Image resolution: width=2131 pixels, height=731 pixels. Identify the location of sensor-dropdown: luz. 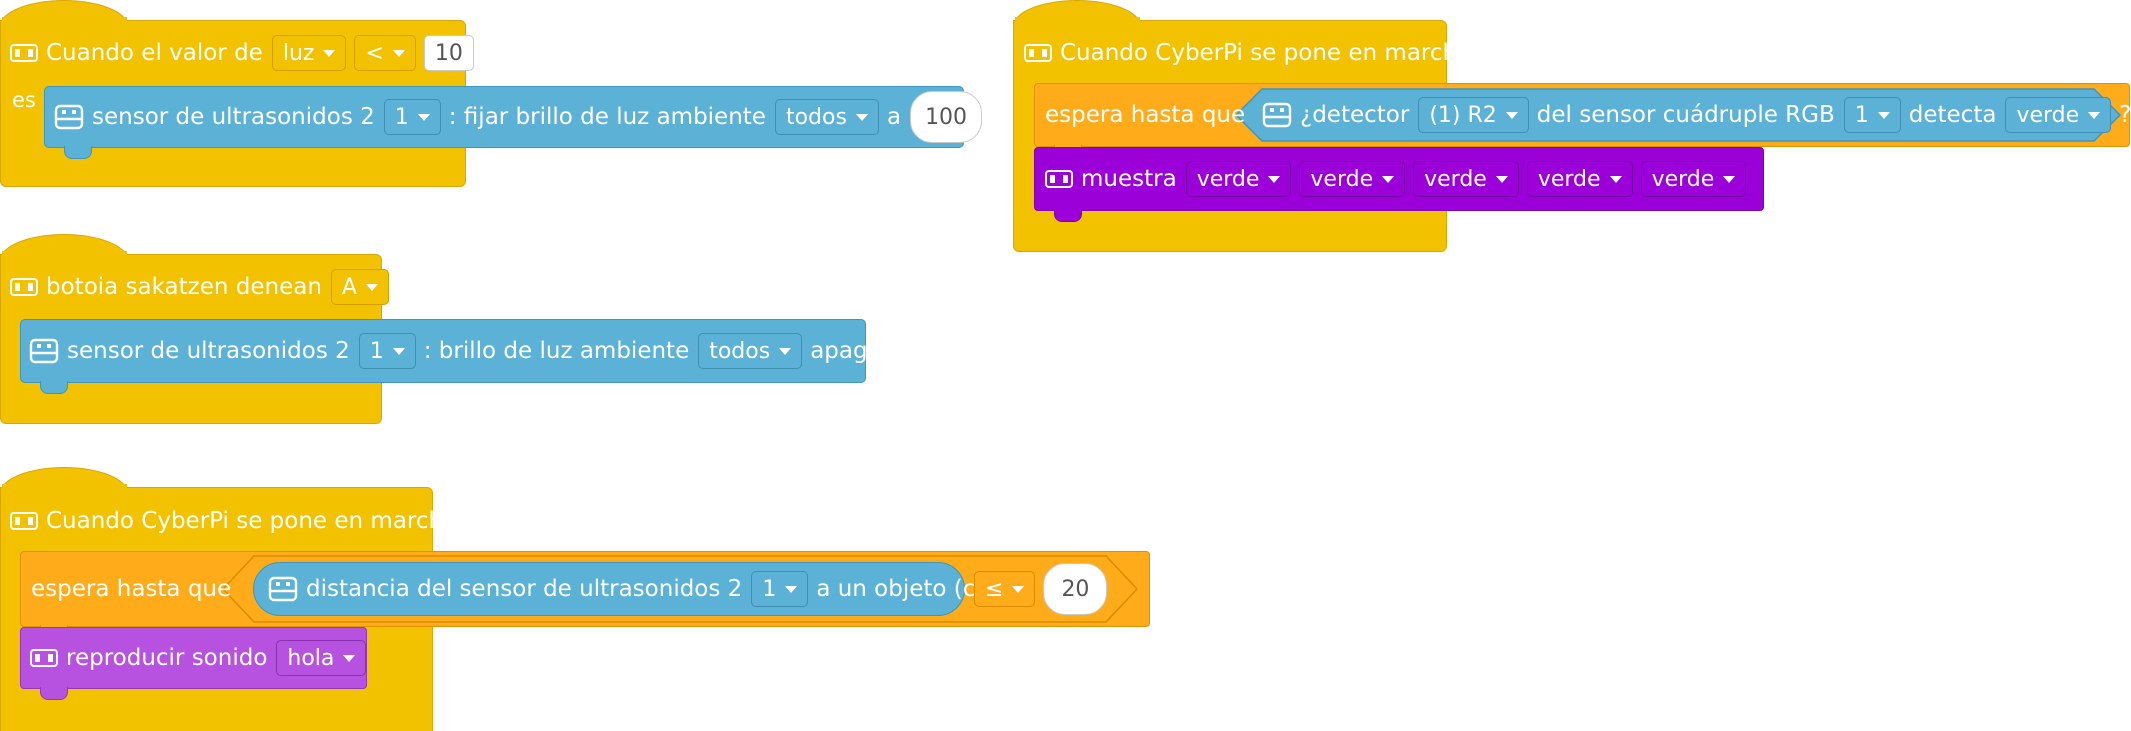
(309, 53).